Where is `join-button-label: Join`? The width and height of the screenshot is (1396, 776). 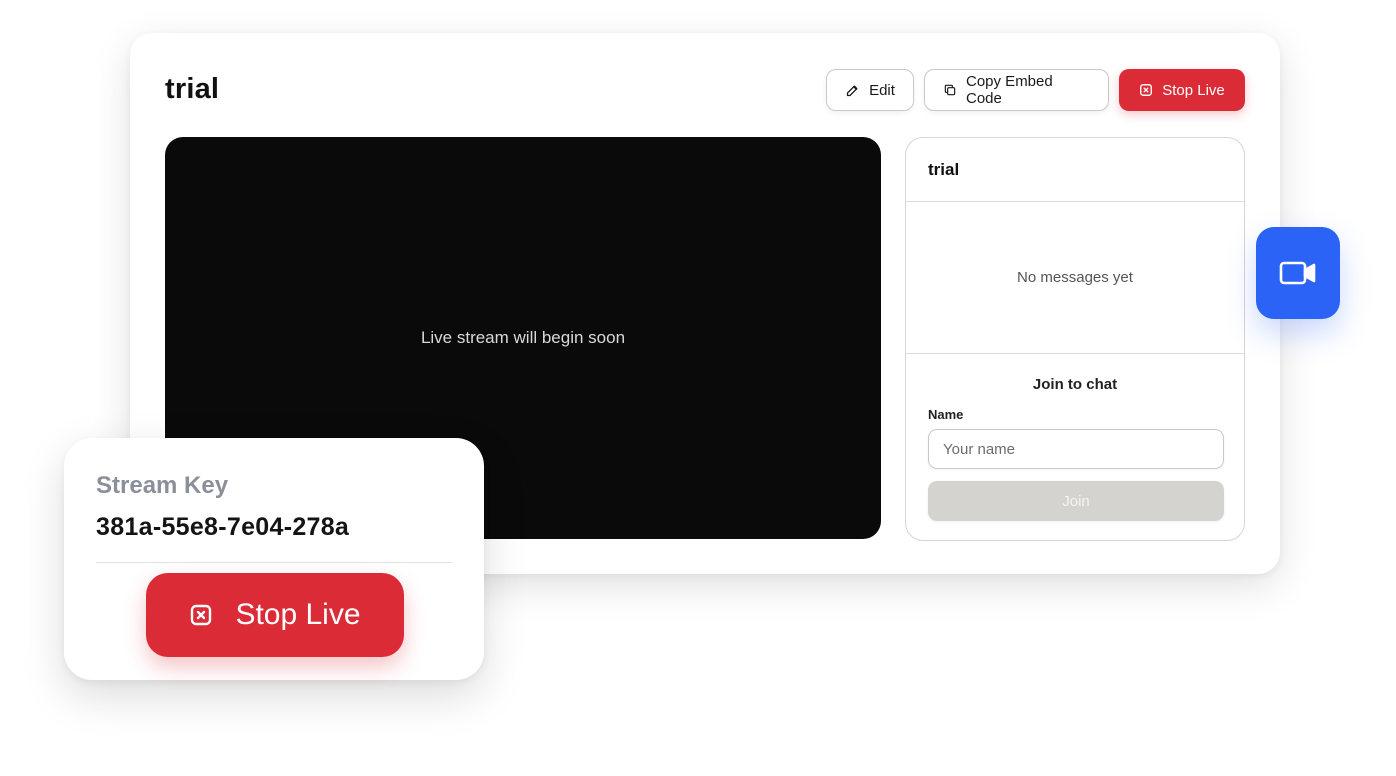 join-button-label: Join is located at coordinates (1076, 501).